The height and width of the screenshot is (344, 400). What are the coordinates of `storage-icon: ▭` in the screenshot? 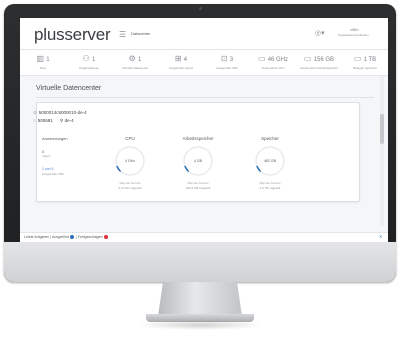 It's located at (358, 58).